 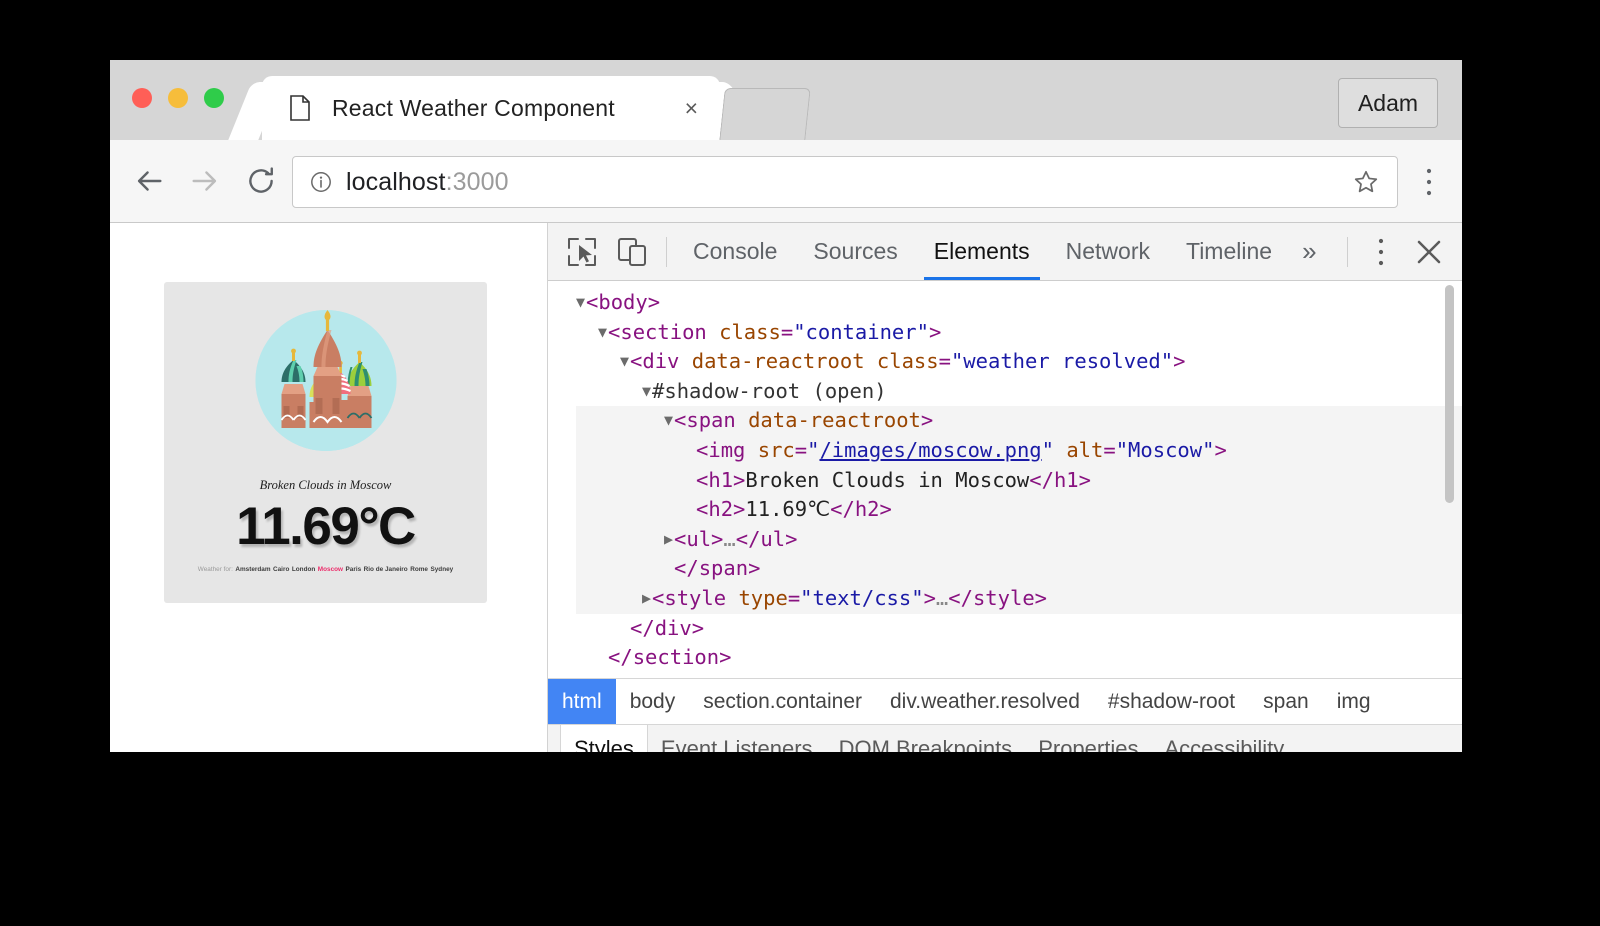 What do you see at coordinates (1019, 629) in the screenshot?
I see `dom-tree-node: </div>` at bounding box center [1019, 629].